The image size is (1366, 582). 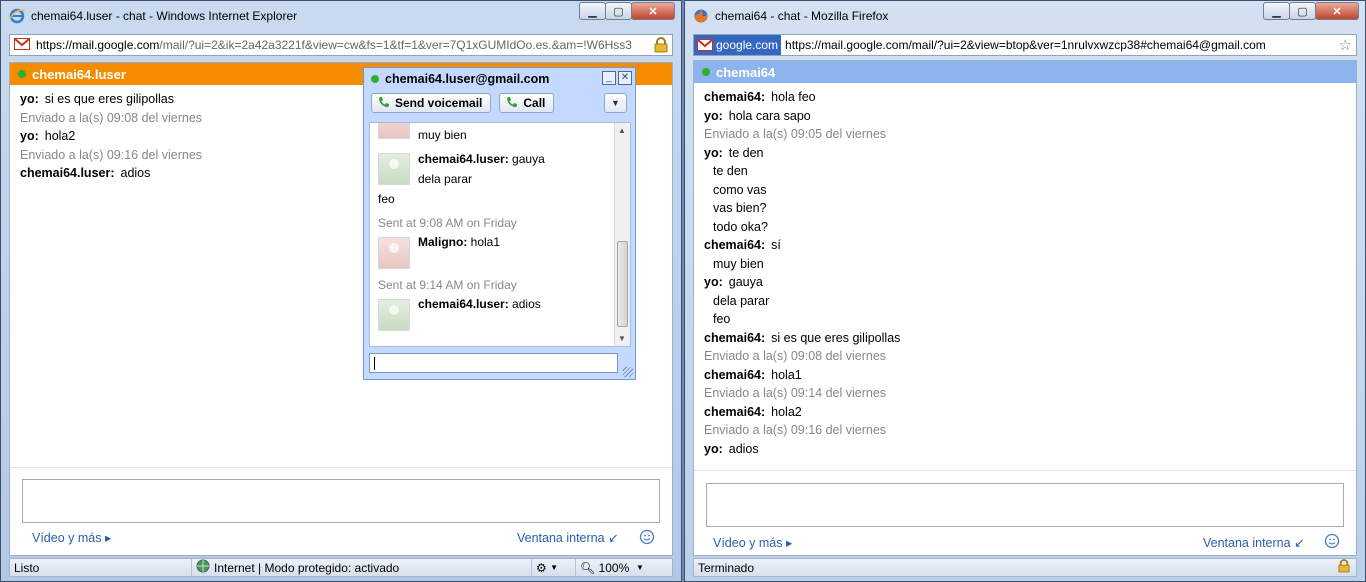 I want to click on message-row: chemai64: si es que eres gilipollas, so click(x=1025, y=338).